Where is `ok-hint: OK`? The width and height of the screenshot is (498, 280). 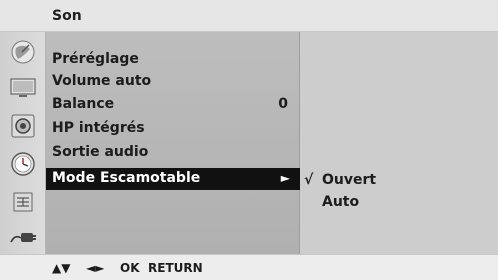
ok-hint: OK is located at coordinates (130, 268).